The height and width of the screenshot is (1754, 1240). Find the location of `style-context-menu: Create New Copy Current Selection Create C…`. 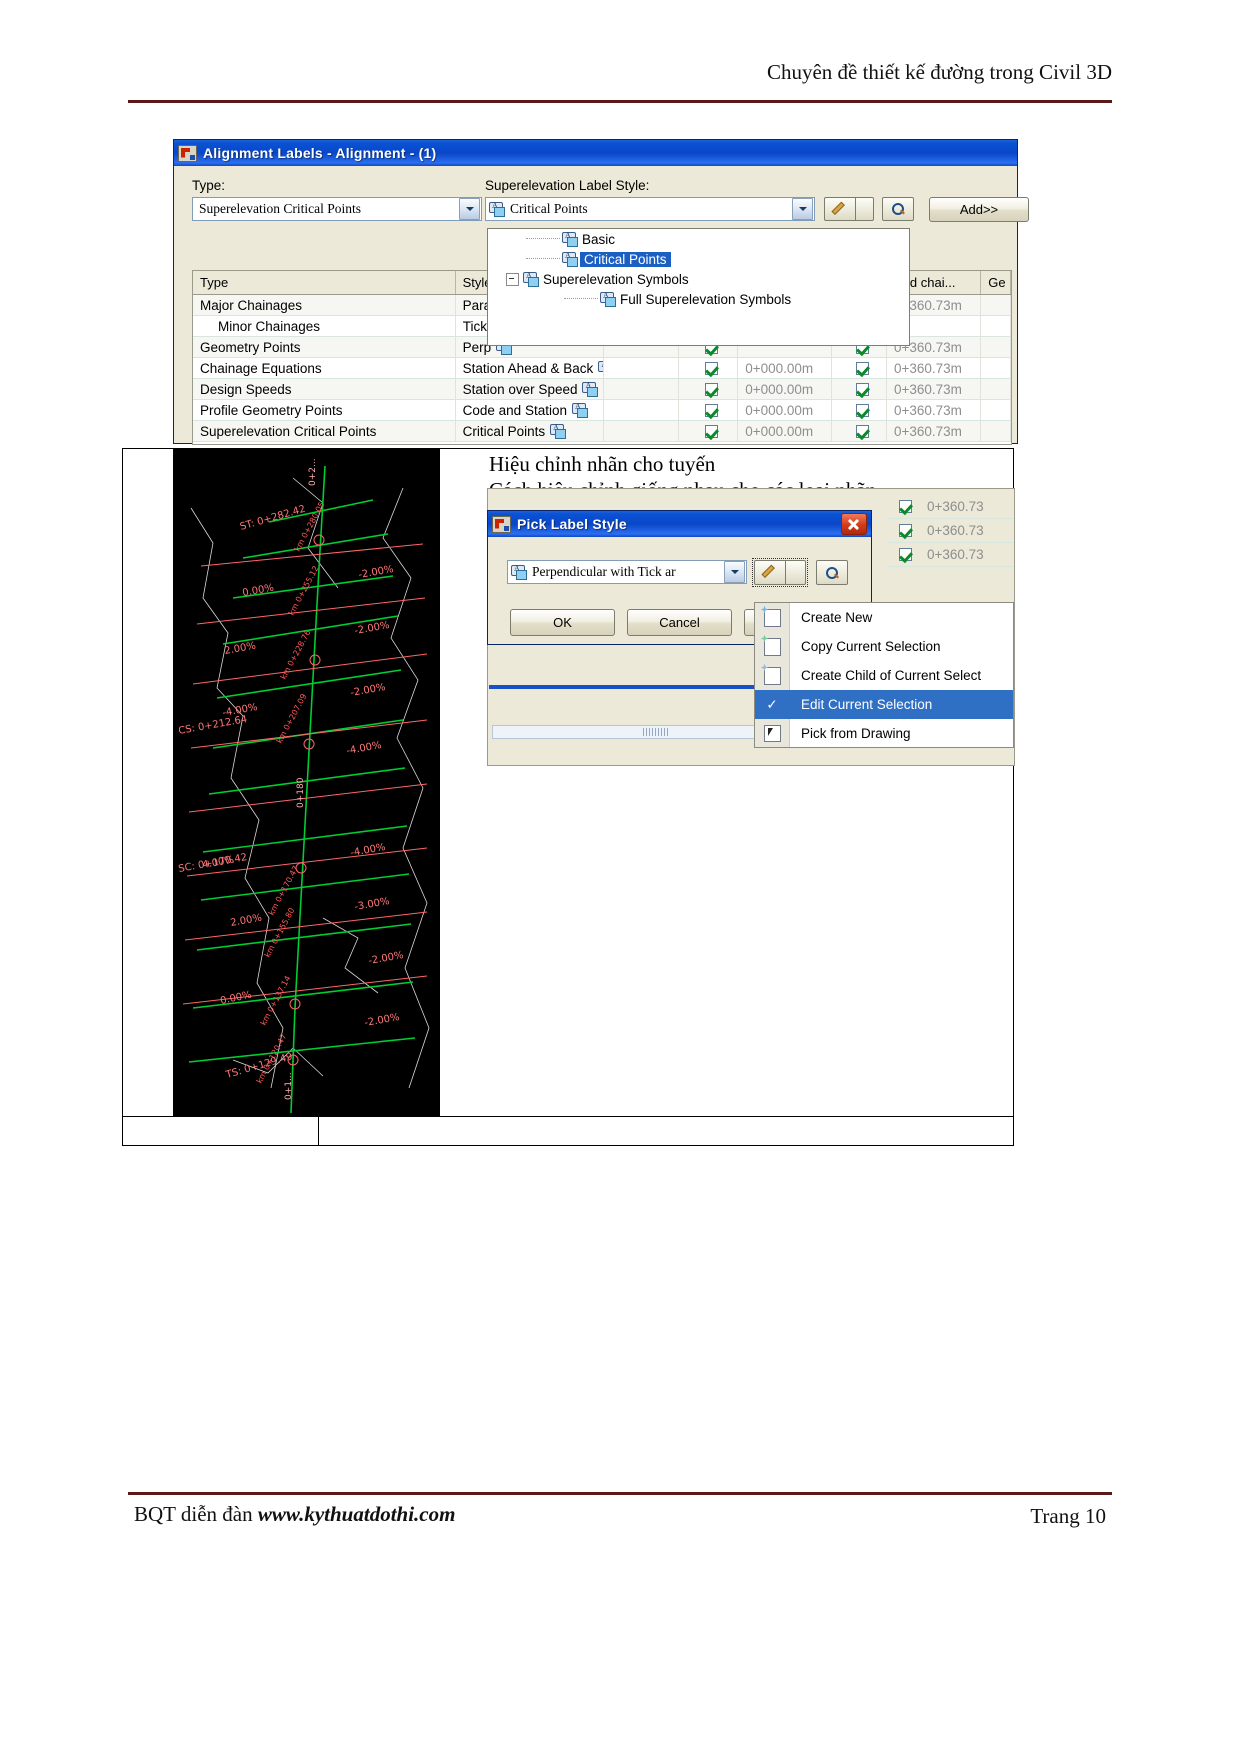

style-context-menu: Create New Copy Current Selection Create C… is located at coordinates (884, 675).